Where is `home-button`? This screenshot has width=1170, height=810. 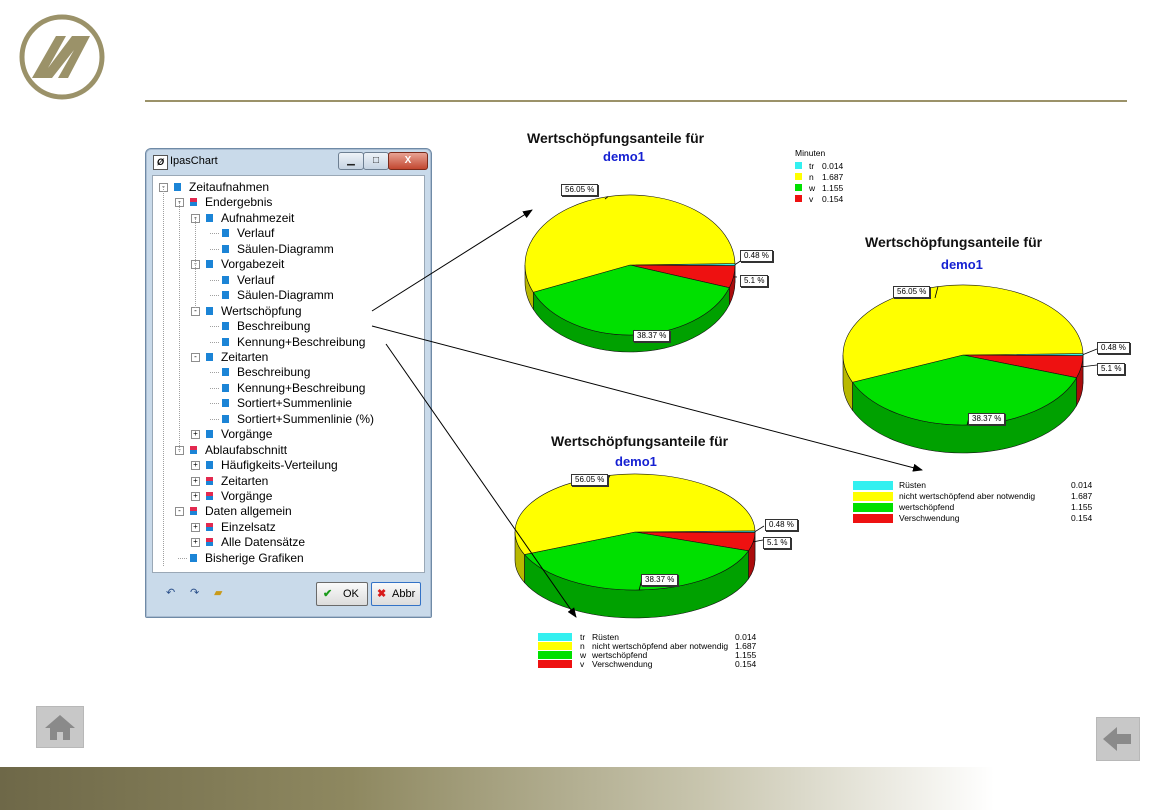 home-button is located at coordinates (60, 727).